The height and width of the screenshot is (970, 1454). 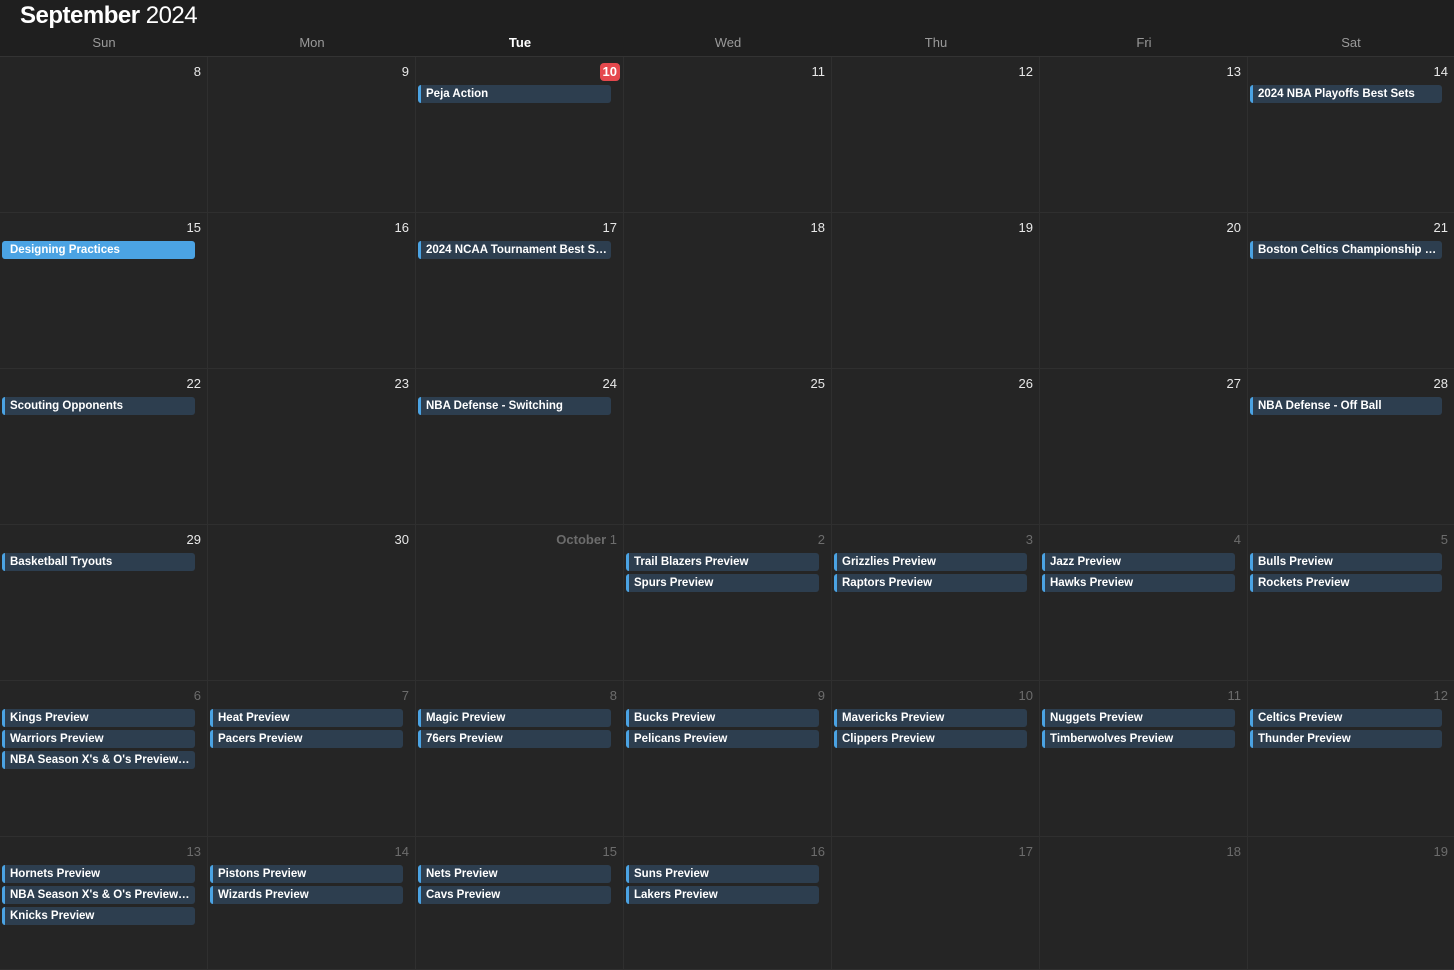 I want to click on event-chip: Thunder Preview, so click(x=1346, y=739).